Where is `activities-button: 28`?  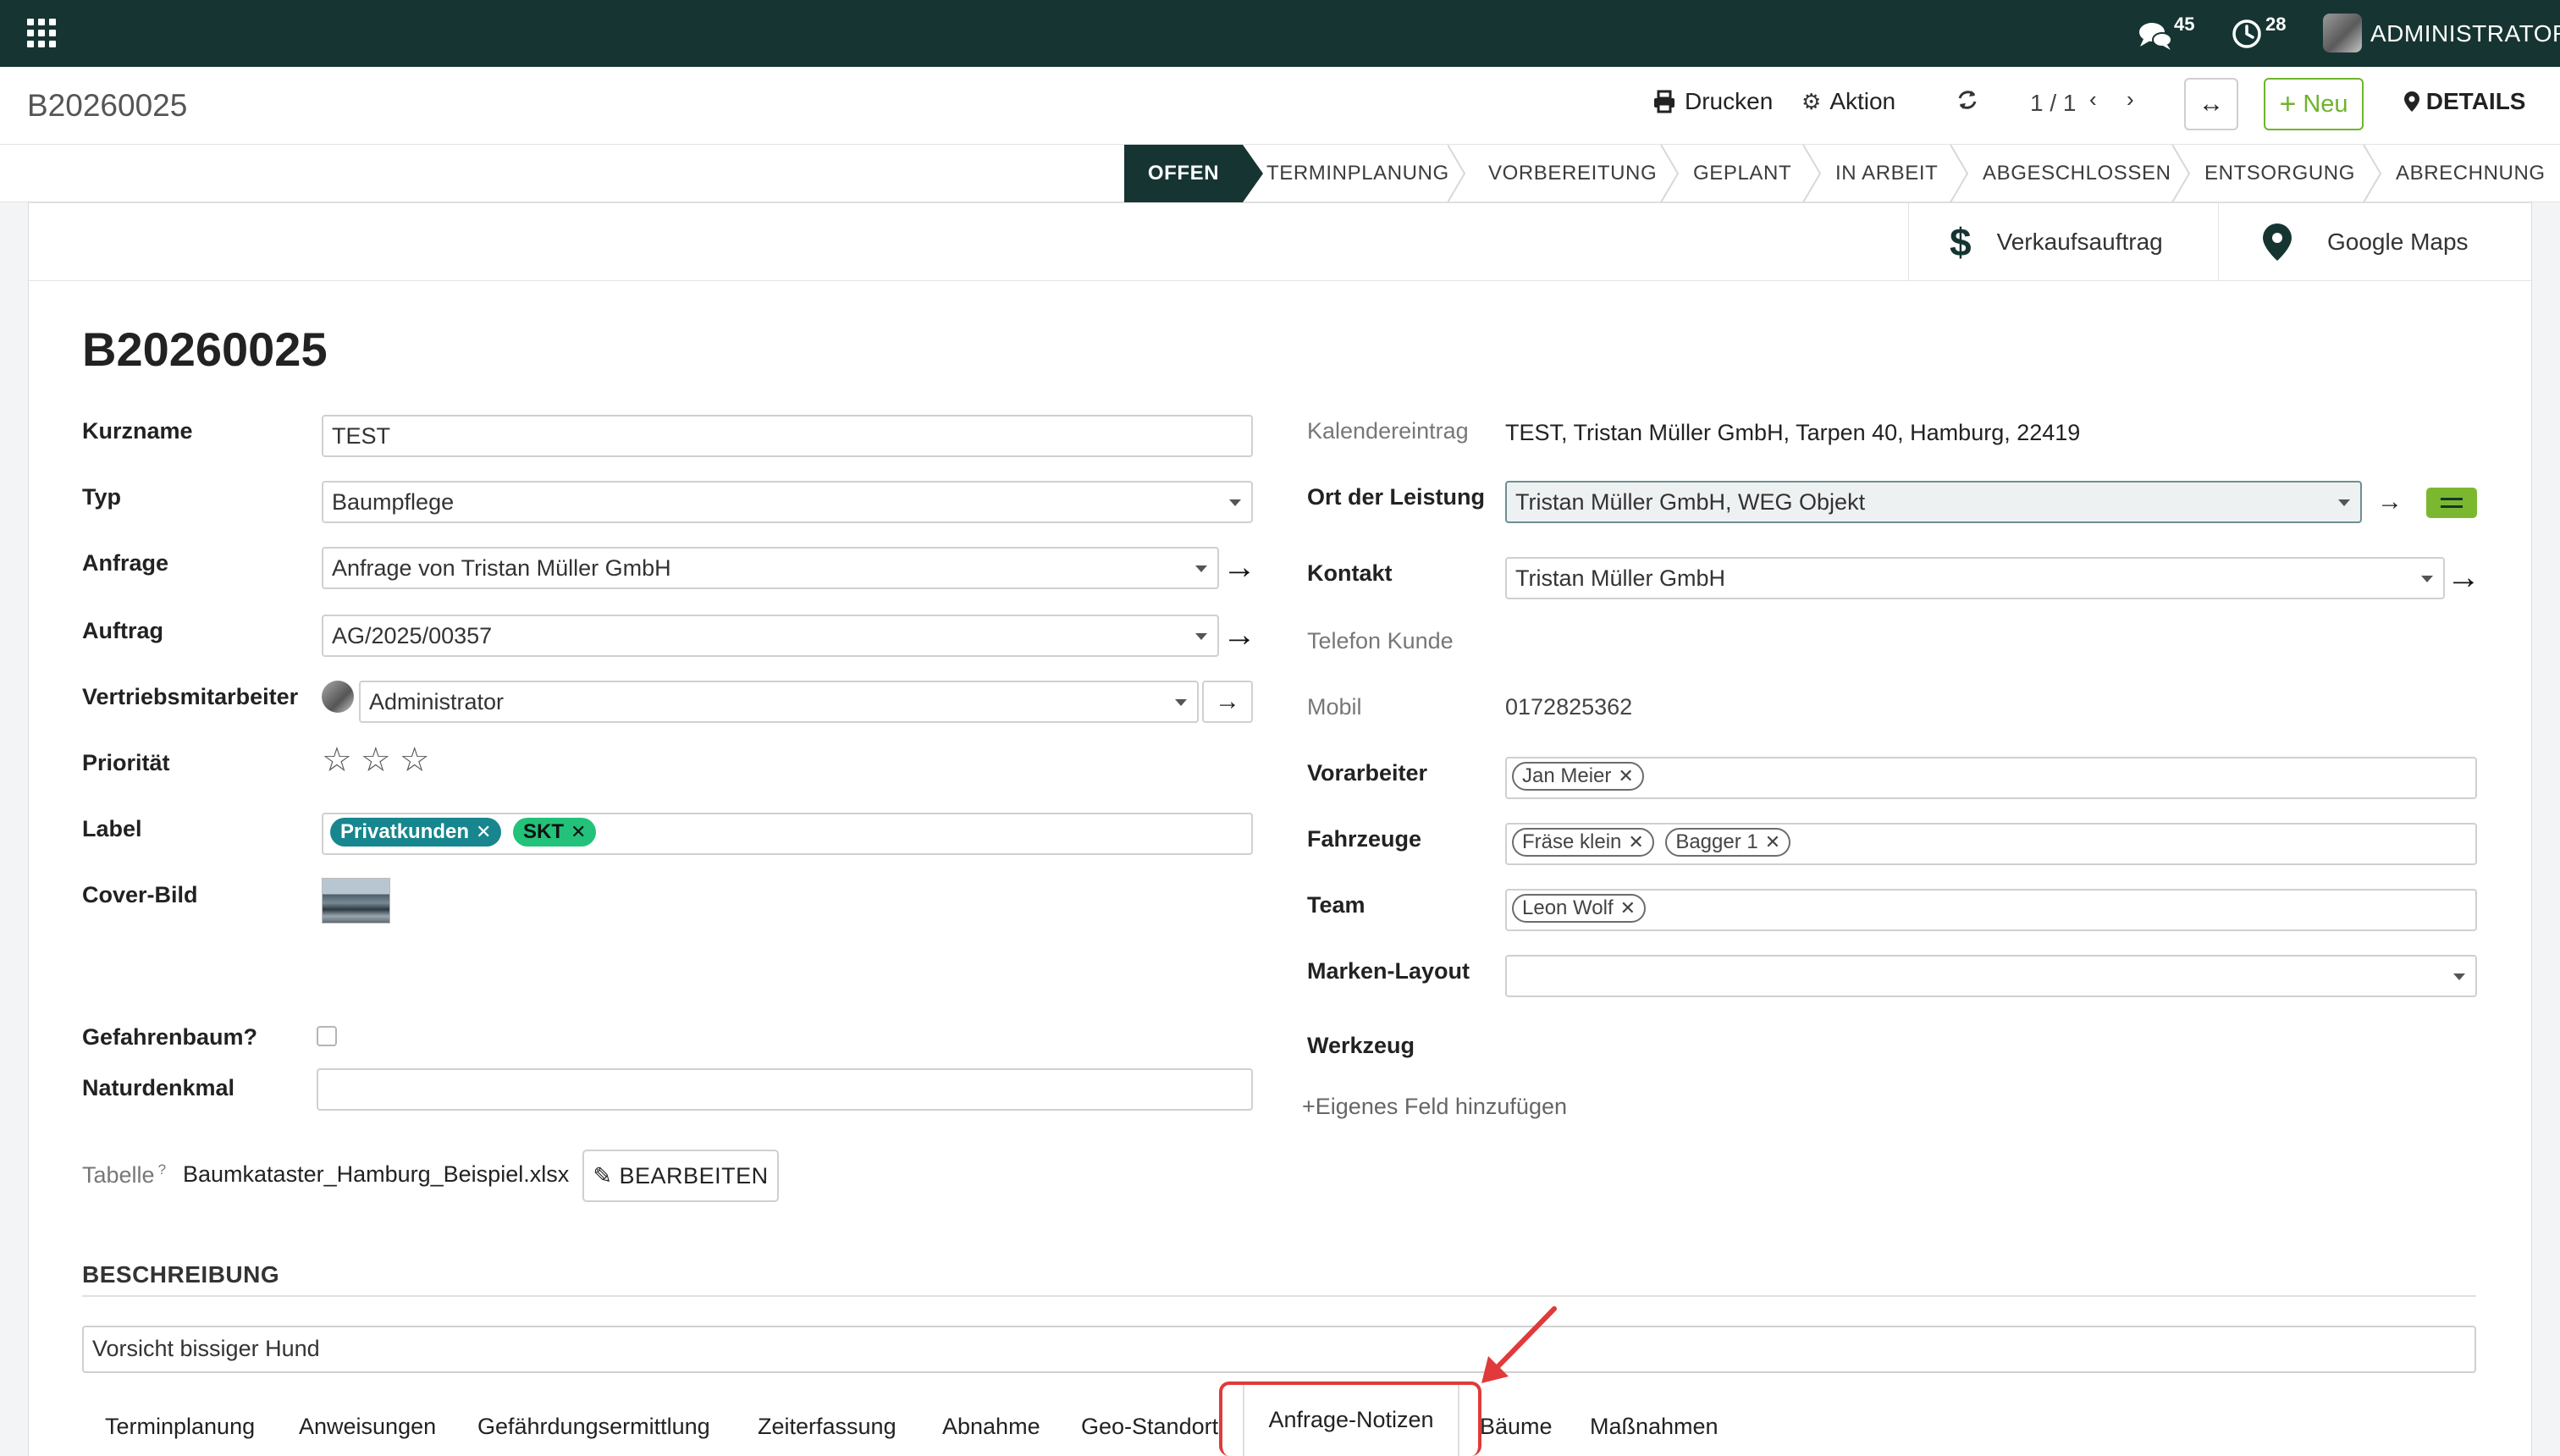
activities-button: 28 is located at coordinates (2259, 33).